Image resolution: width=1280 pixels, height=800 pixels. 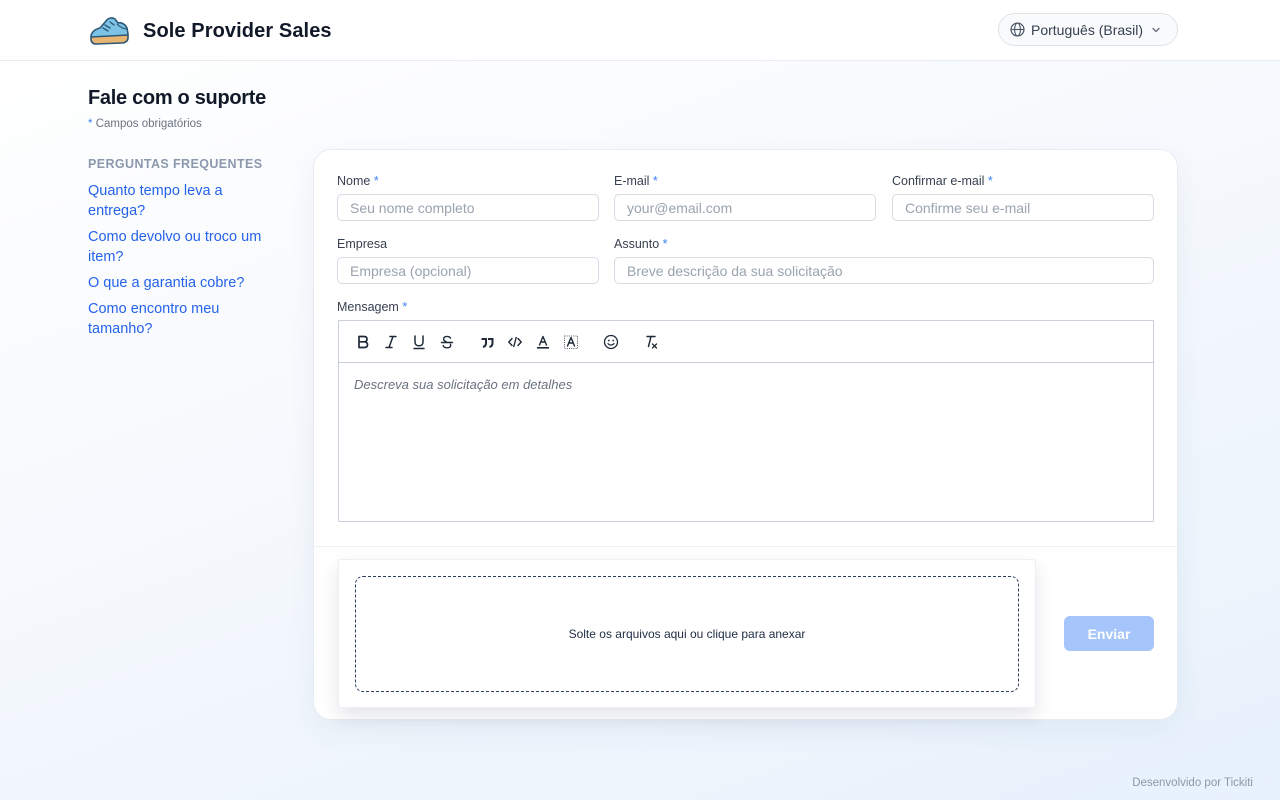 I want to click on text-color-icon, so click(x=543, y=342).